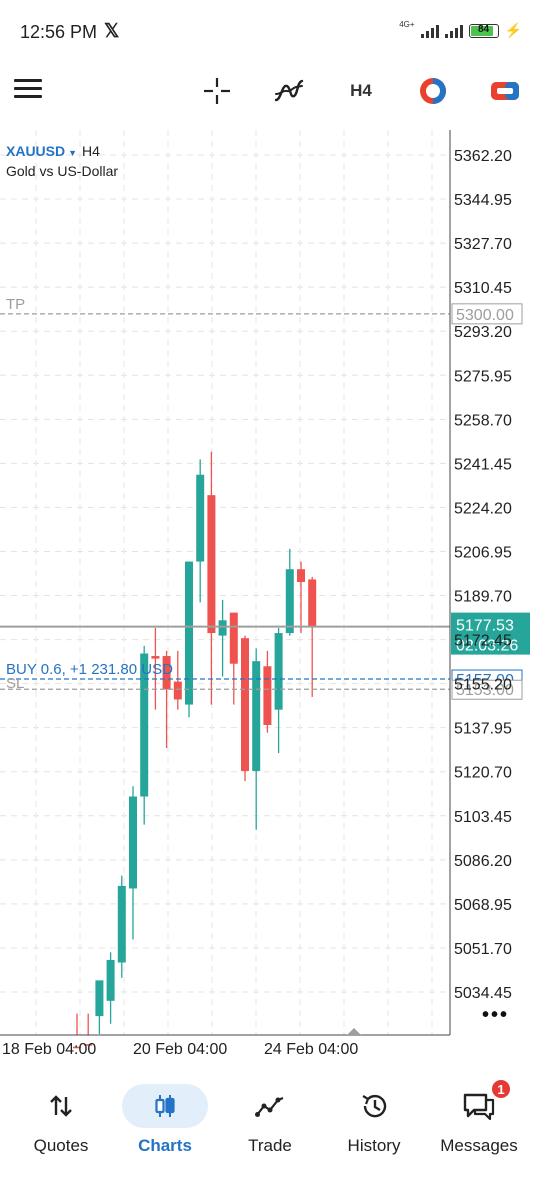 The height and width of the screenshot is (1200, 540). Describe the element at coordinates (61, 1106) in the screenshot. I see `quotes-icon` at that location.